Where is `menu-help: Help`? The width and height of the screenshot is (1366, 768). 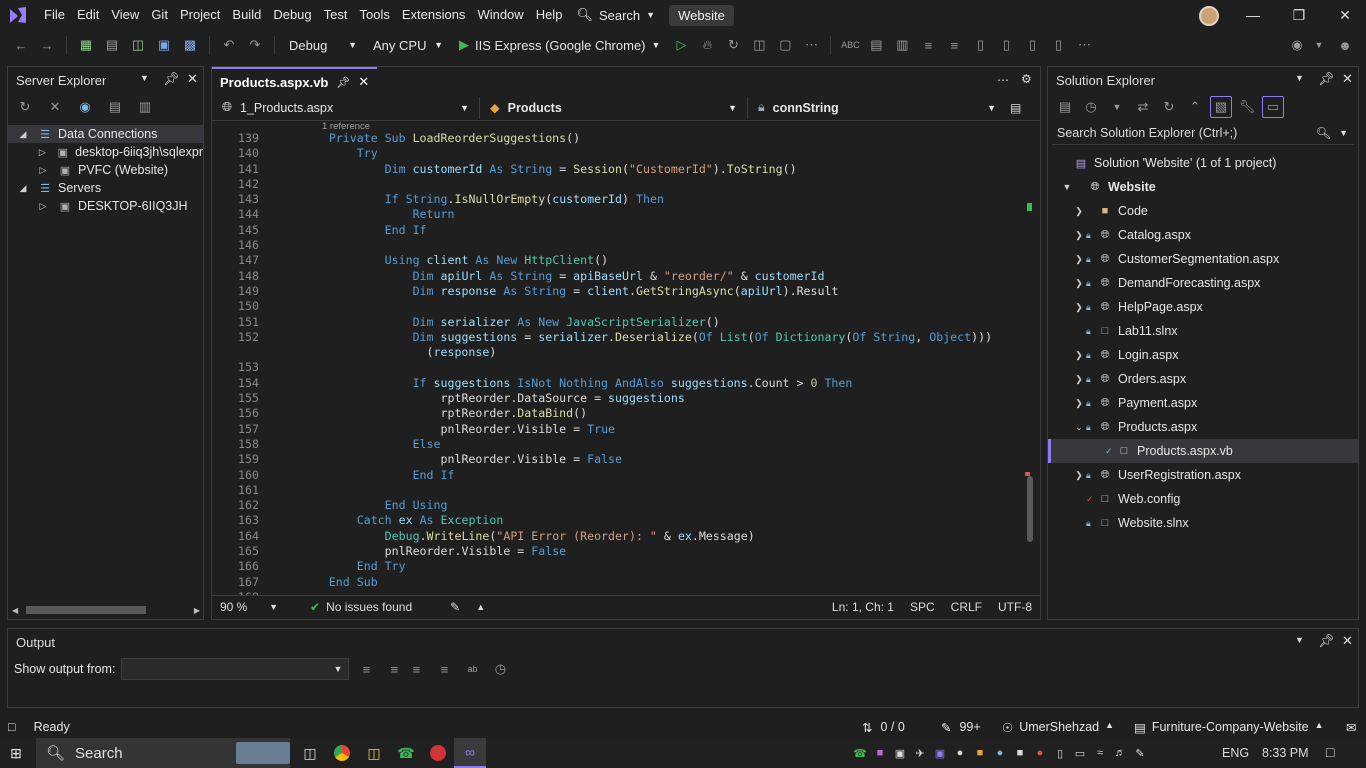 menu-help: Help is located at coordinates (549, 15).